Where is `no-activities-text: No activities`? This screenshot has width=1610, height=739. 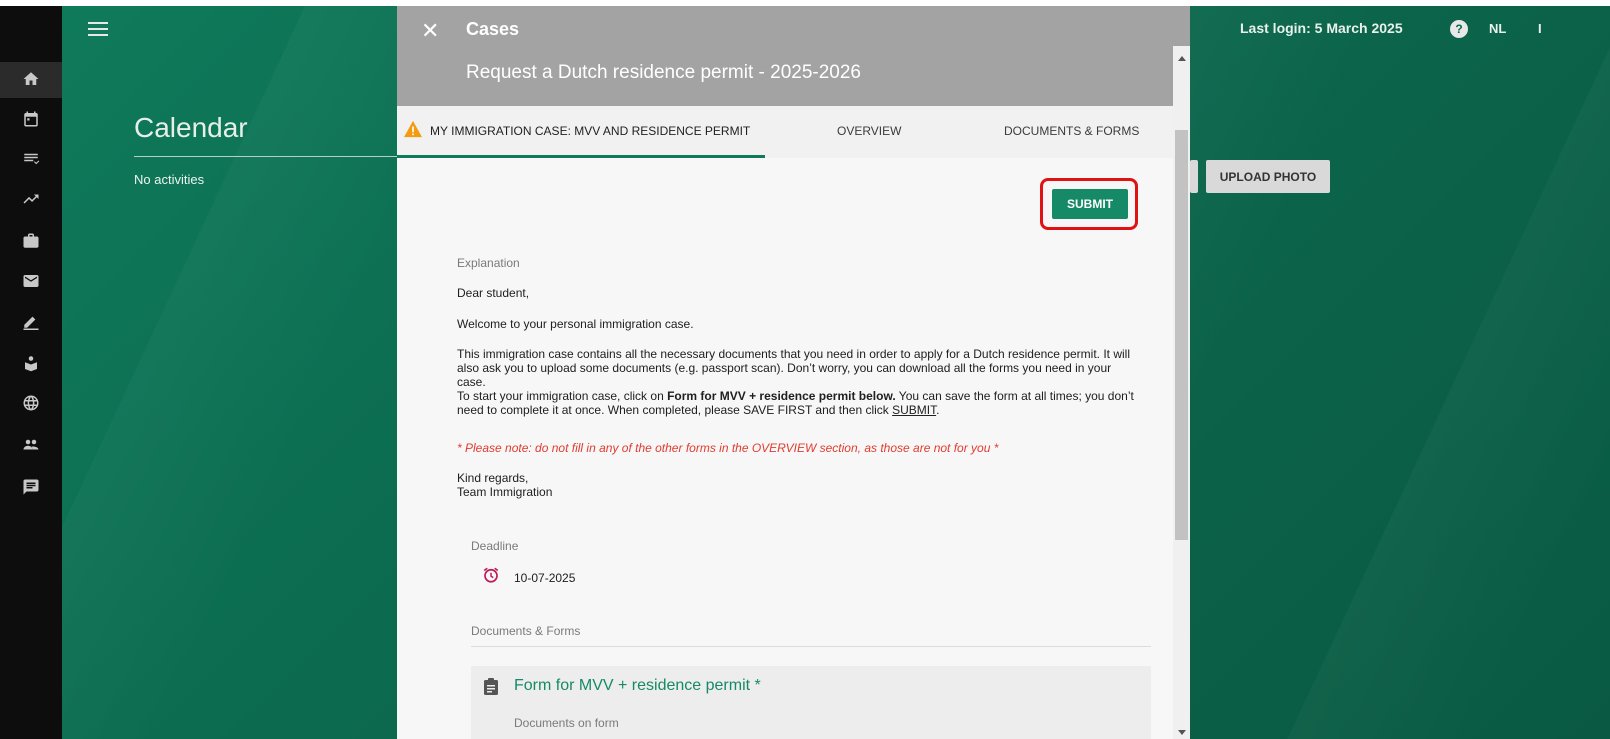 no-activities-text: No activities is located at coordinates (169, 179).